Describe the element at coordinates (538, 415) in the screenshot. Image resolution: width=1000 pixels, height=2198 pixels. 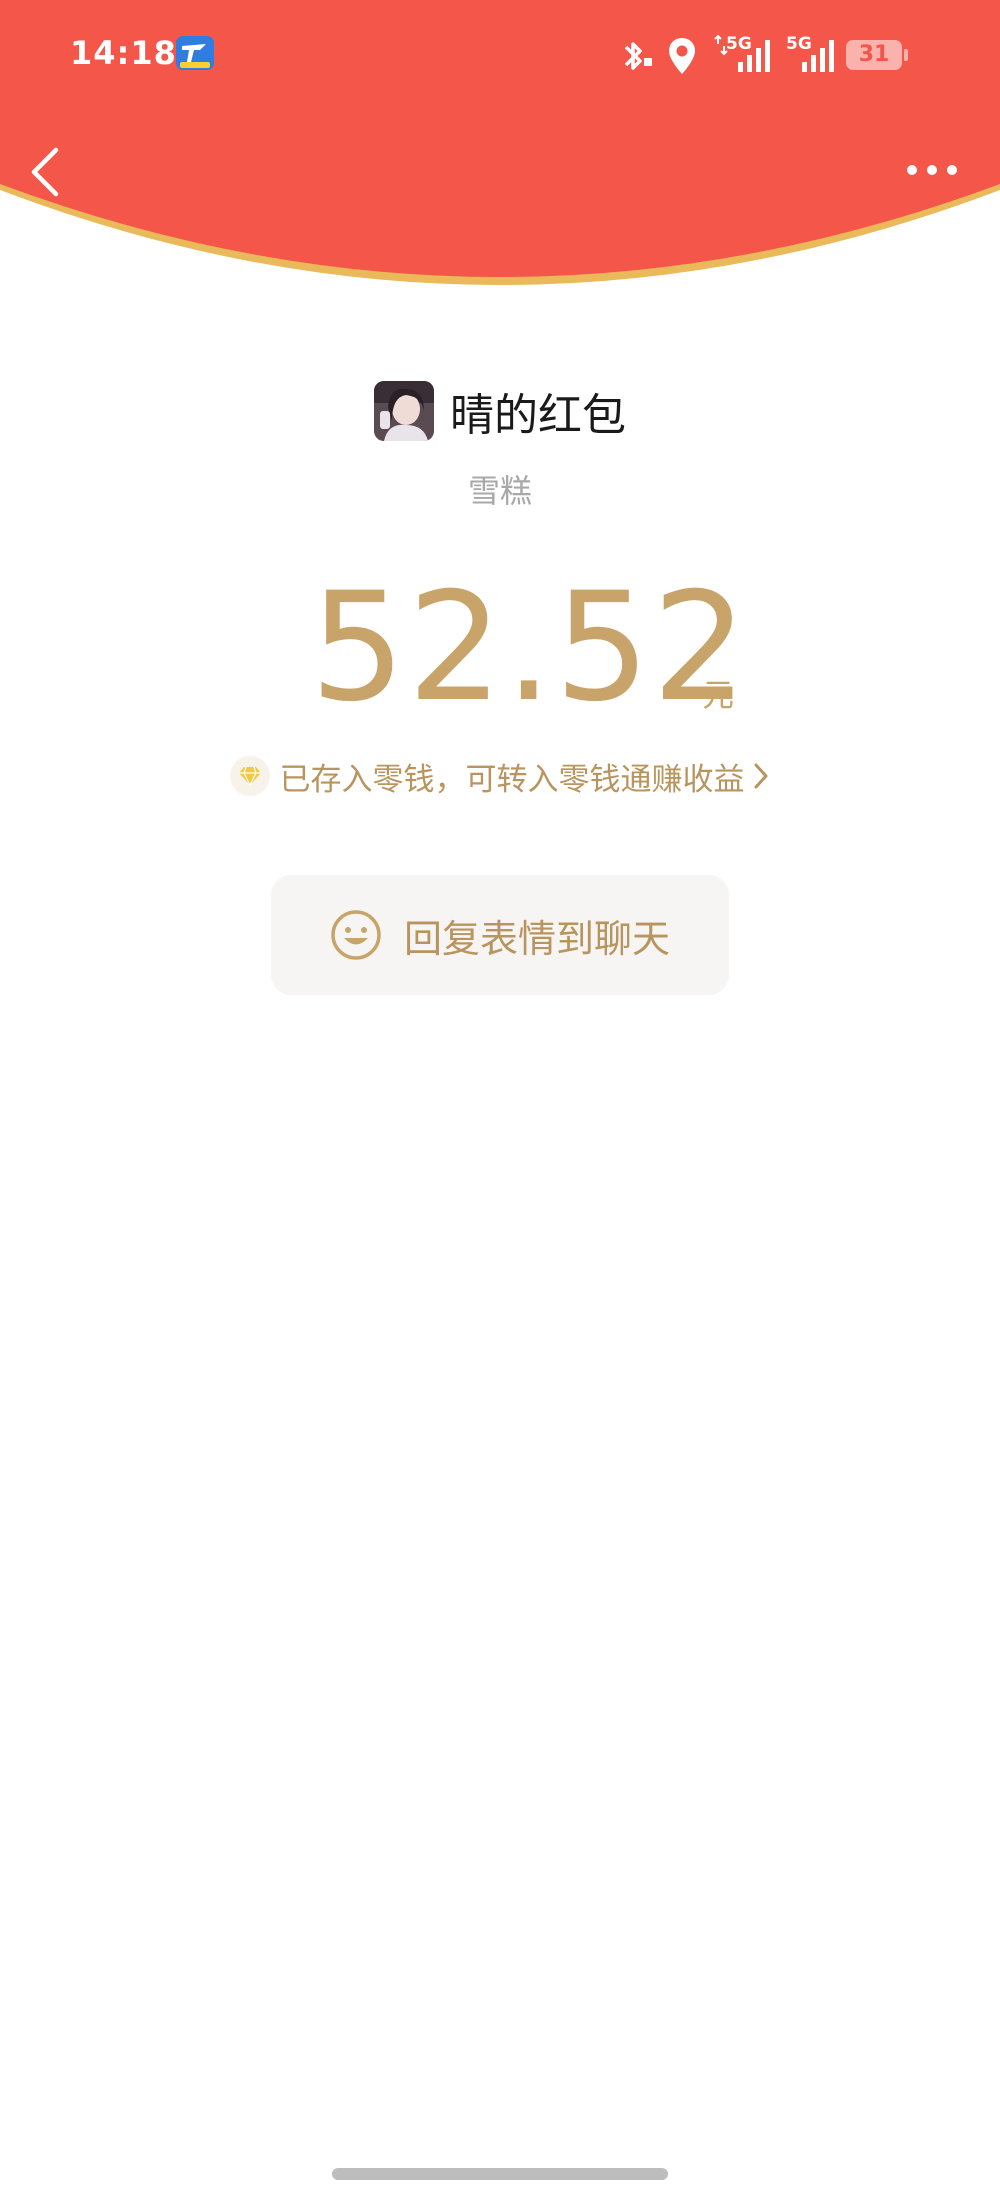
I see `red-packet-title: 晴的红包` at that location.